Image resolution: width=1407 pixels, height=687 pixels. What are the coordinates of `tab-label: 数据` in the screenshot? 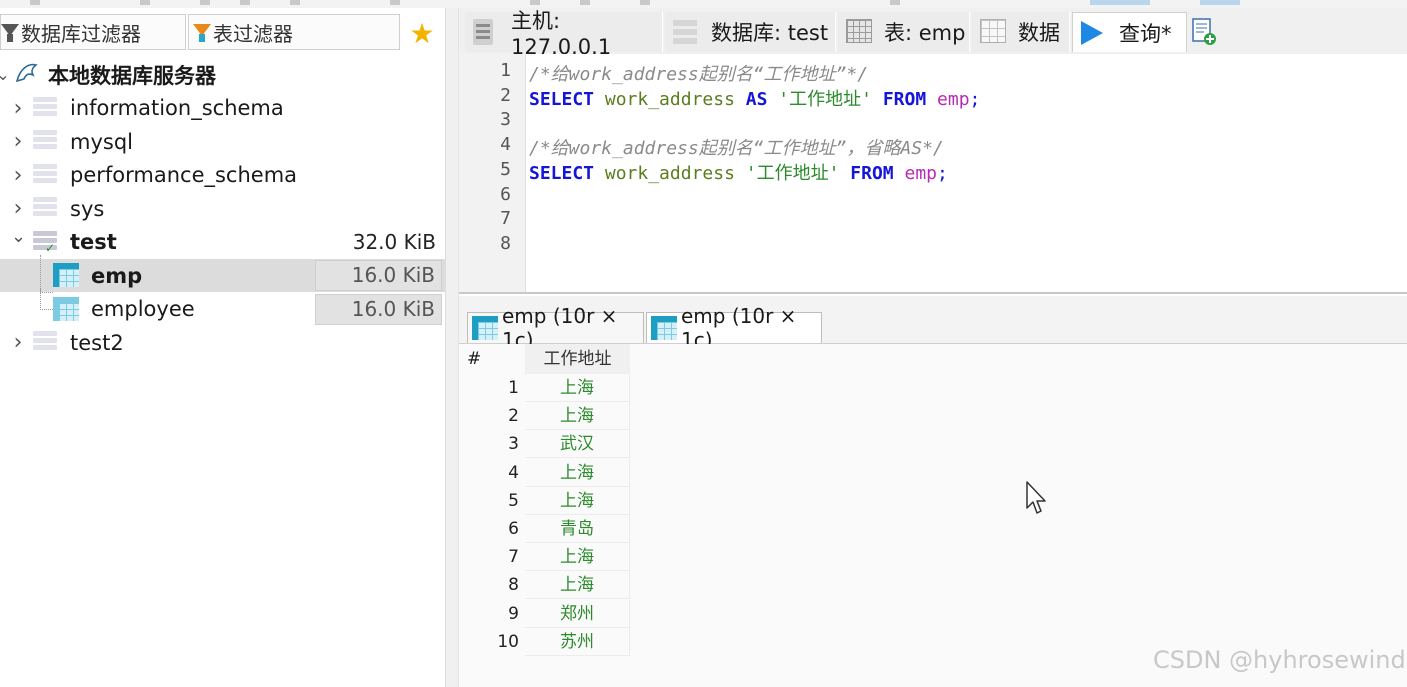 It's located at (1039, 33).